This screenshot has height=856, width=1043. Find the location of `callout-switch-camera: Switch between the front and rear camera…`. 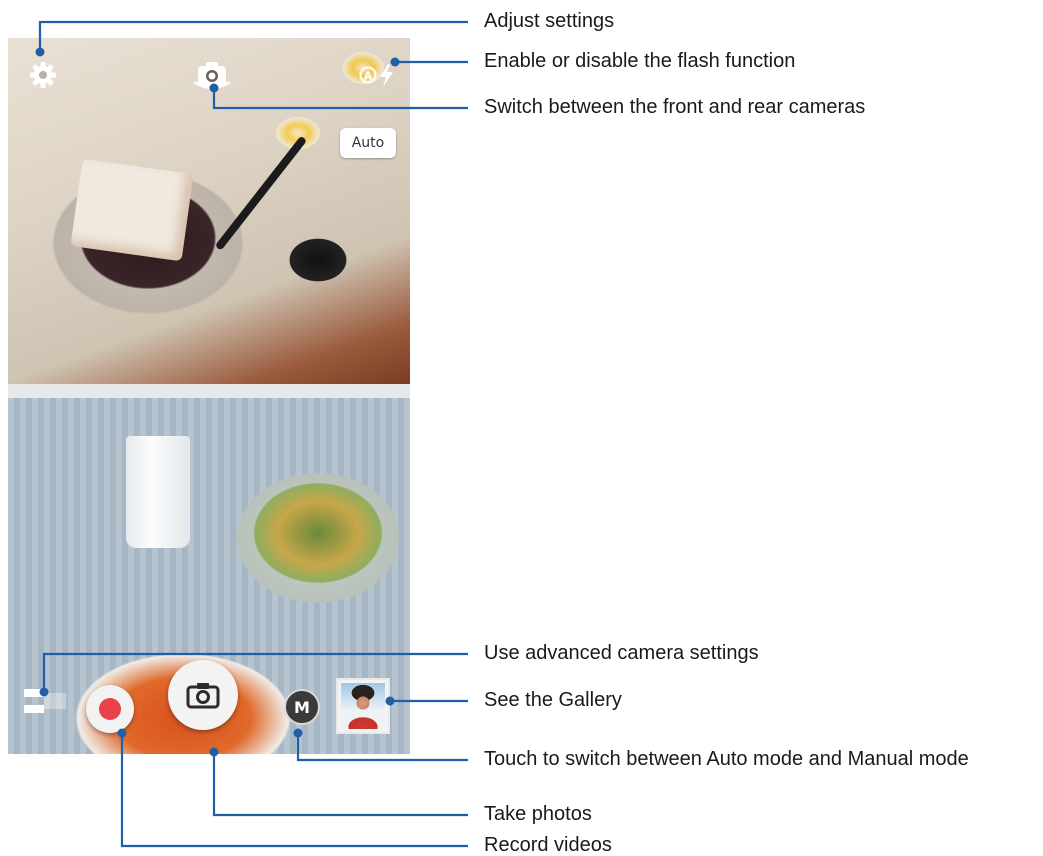

callout-switch-camera: Switch between the front and rear camera… is located at coordinates (675, 107).